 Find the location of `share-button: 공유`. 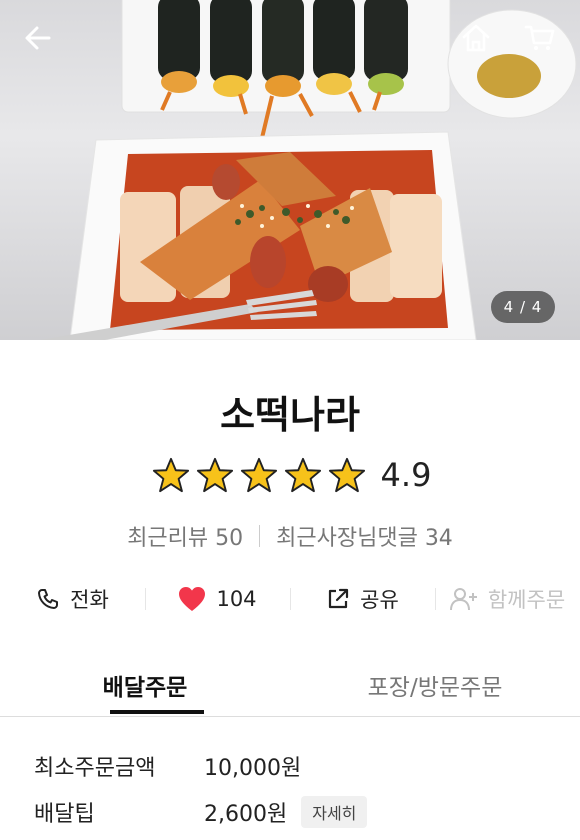

share-button: 공유 is located at coordinates (362, 599).